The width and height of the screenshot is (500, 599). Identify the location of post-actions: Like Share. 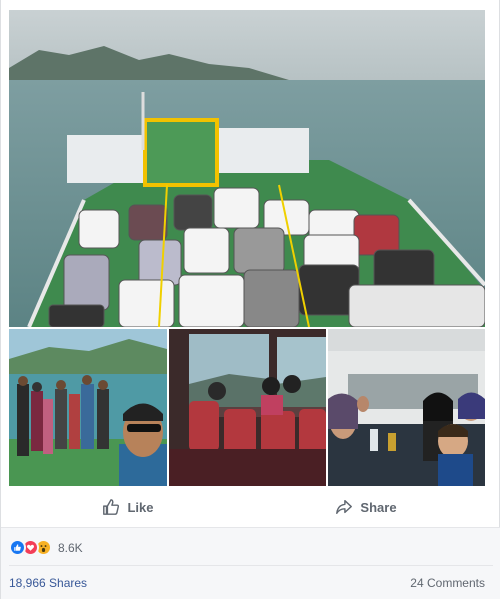
(247, 507).